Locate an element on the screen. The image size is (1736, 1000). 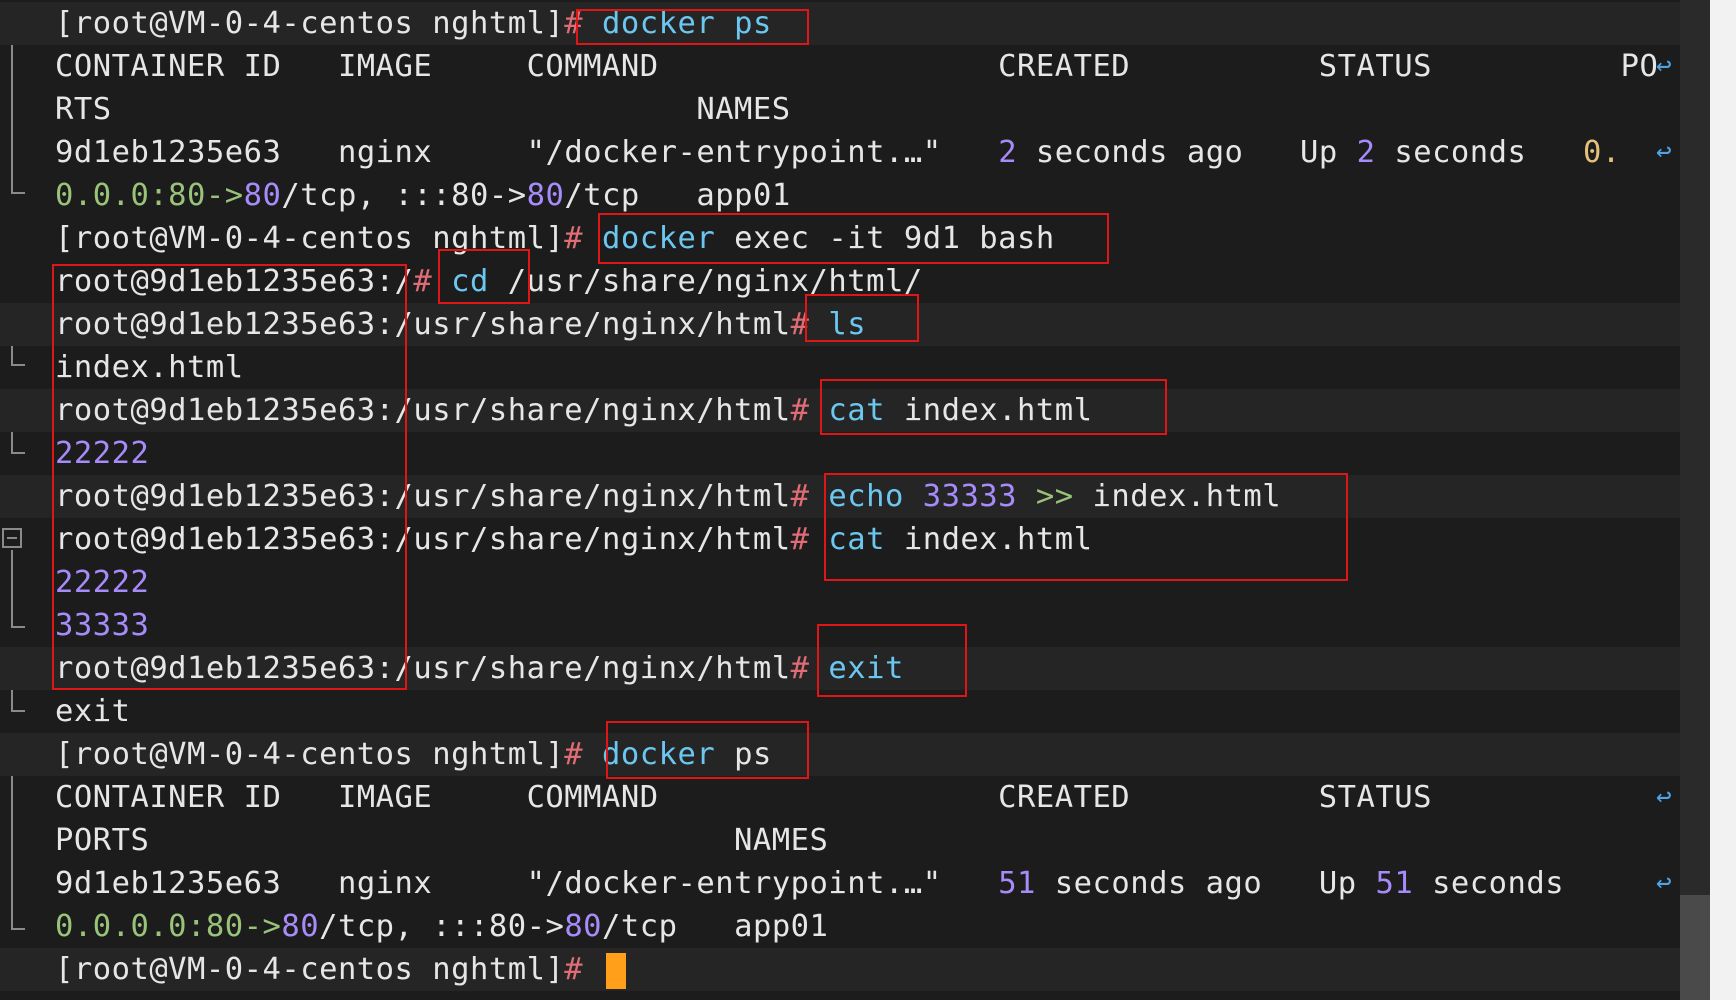
table-header-continued: PORTS NAMES is located at coordinates (442, 840).